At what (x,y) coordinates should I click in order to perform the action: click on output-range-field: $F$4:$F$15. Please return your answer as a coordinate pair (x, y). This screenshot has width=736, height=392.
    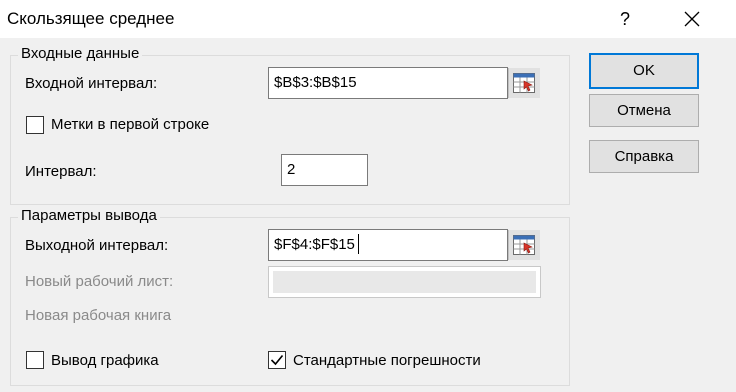
    Looking at the image, I should click on (388, 245).